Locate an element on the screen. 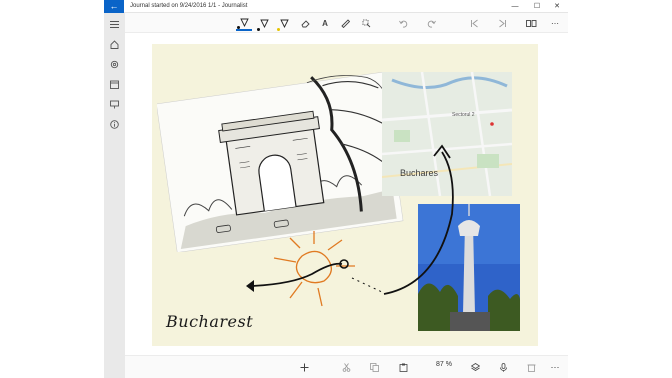 Image resolution: width=672 pixels, height=378 pixels. highlighter-tool is located at coordinates (284, 23).